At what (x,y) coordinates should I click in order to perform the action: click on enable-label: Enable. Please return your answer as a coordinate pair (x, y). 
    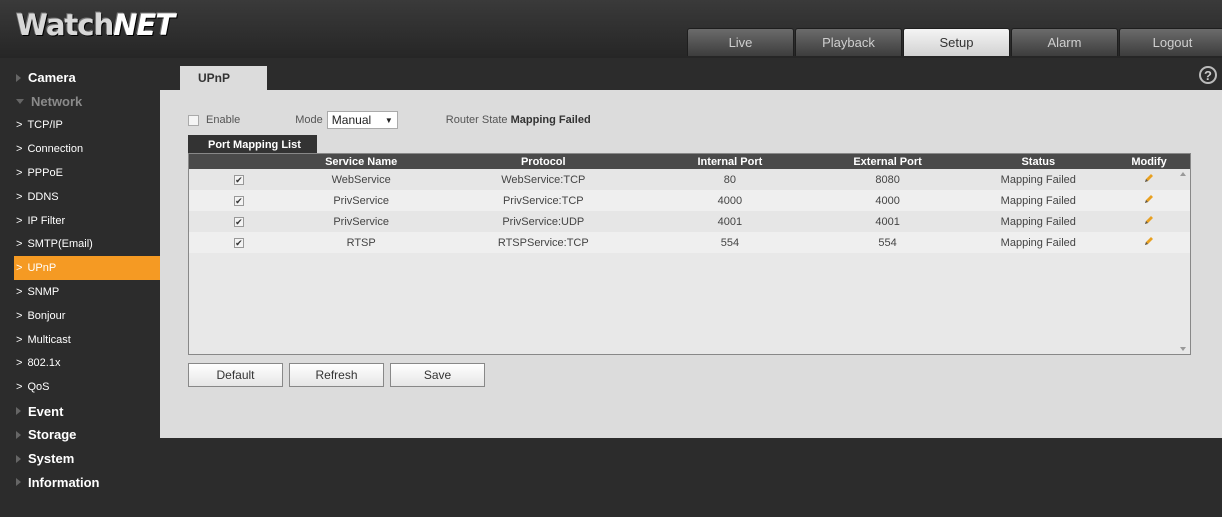
    Looking at the image, I should click on (223, 120).